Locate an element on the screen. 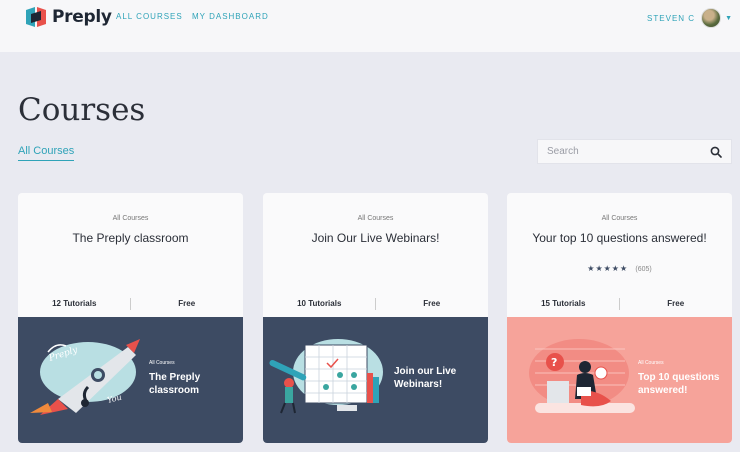 This screenshot has height=452, width=740. banner-title-line: Top 10 questions is located at coordinates (679, 377).